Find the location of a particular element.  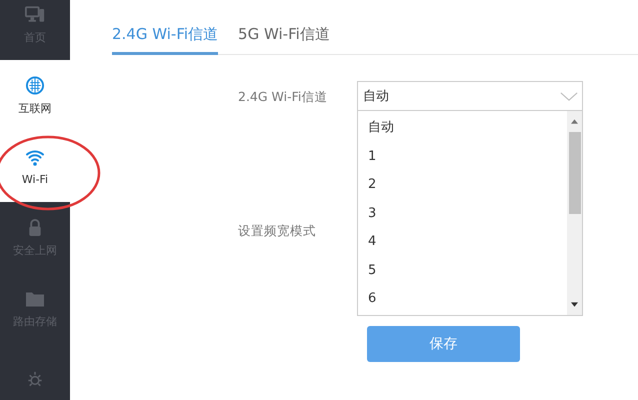

scroll-down-icon is located at coordinates (574, 304).